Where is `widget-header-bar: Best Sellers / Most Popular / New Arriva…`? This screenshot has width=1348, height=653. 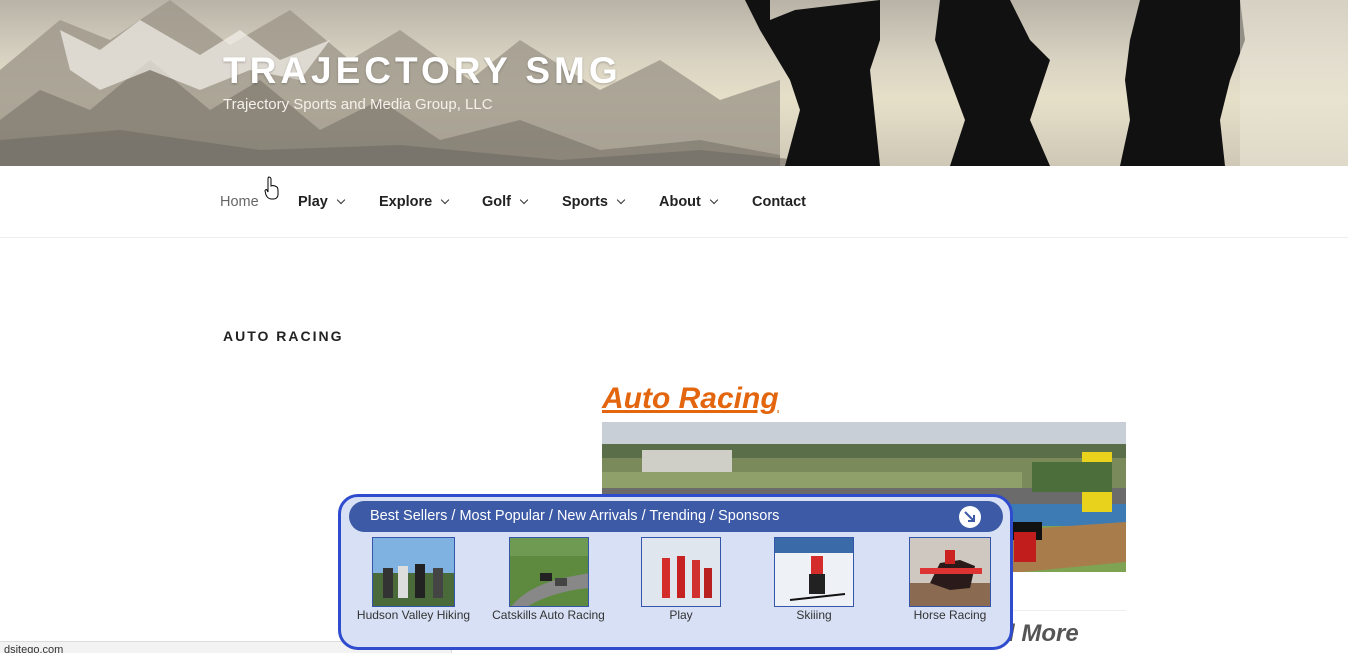
widget-header-bar: Best Sellers / Most Popular / New Arriva… is located at coordinates (676, 516).